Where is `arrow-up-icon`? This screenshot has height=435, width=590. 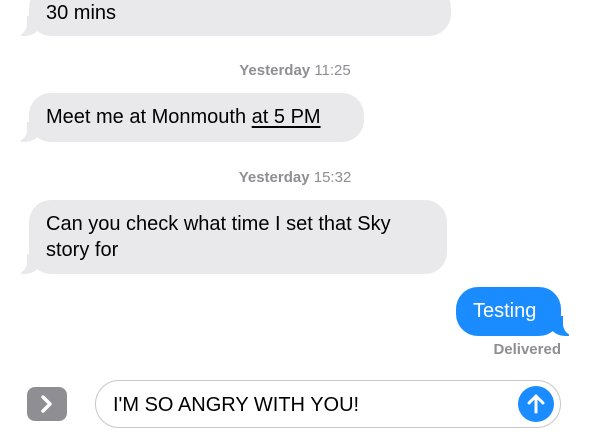 arrow-up-icon is located at coordinates (536, 404).